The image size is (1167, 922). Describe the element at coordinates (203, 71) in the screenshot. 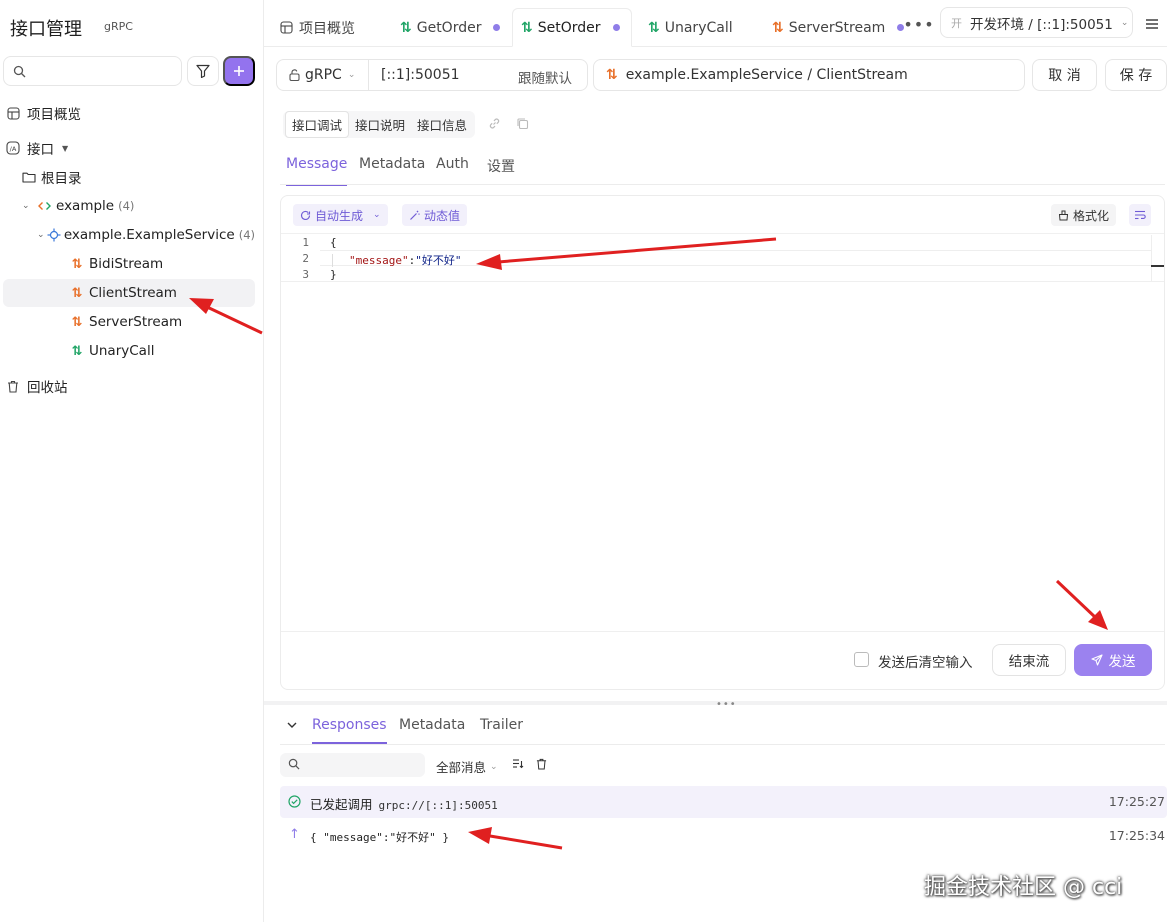

I see `filter-button` at that location.